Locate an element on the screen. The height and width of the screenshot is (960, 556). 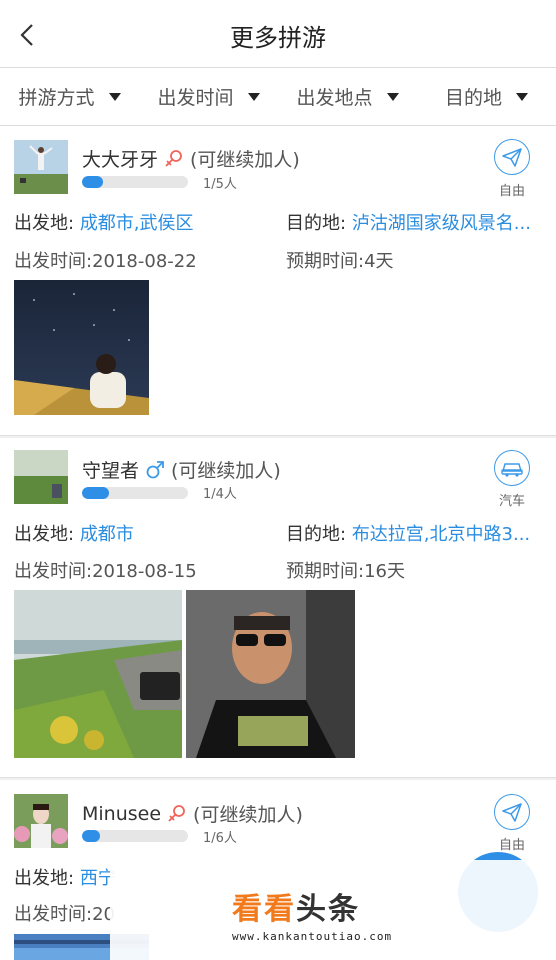
car-icon is located at coordinates (512, 468).